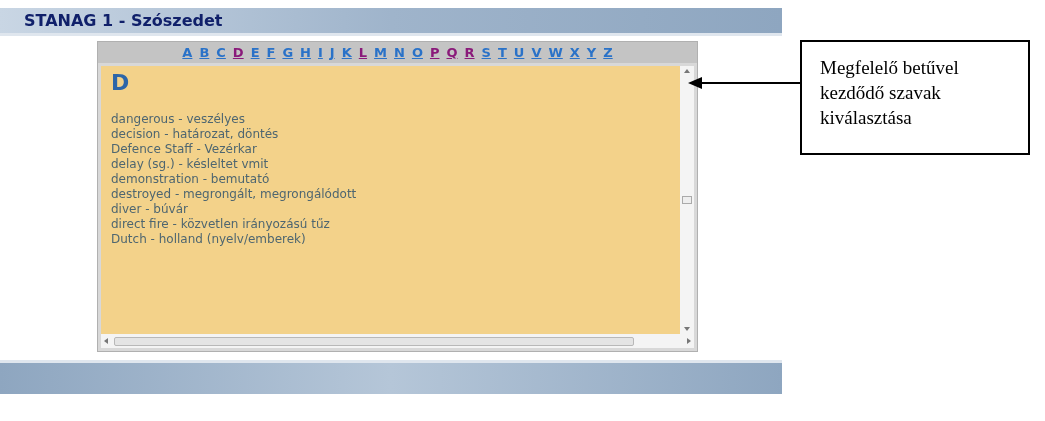 This screenshot has height=421, width=1045. What do you see at coordinates (320, 53) in the screenshot?
I see `letter-link: I` at bounding box center [320, 53].